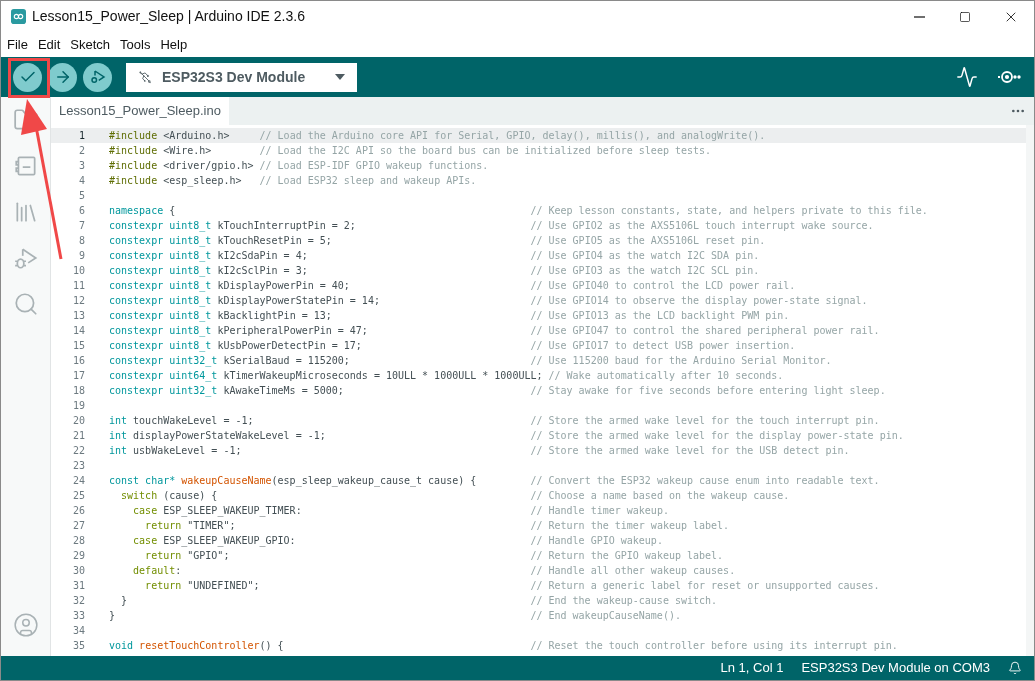 Image resolution: width=1035 pixels, height=681 pixels. I want to click on line-number: 28, so click(78, 541).